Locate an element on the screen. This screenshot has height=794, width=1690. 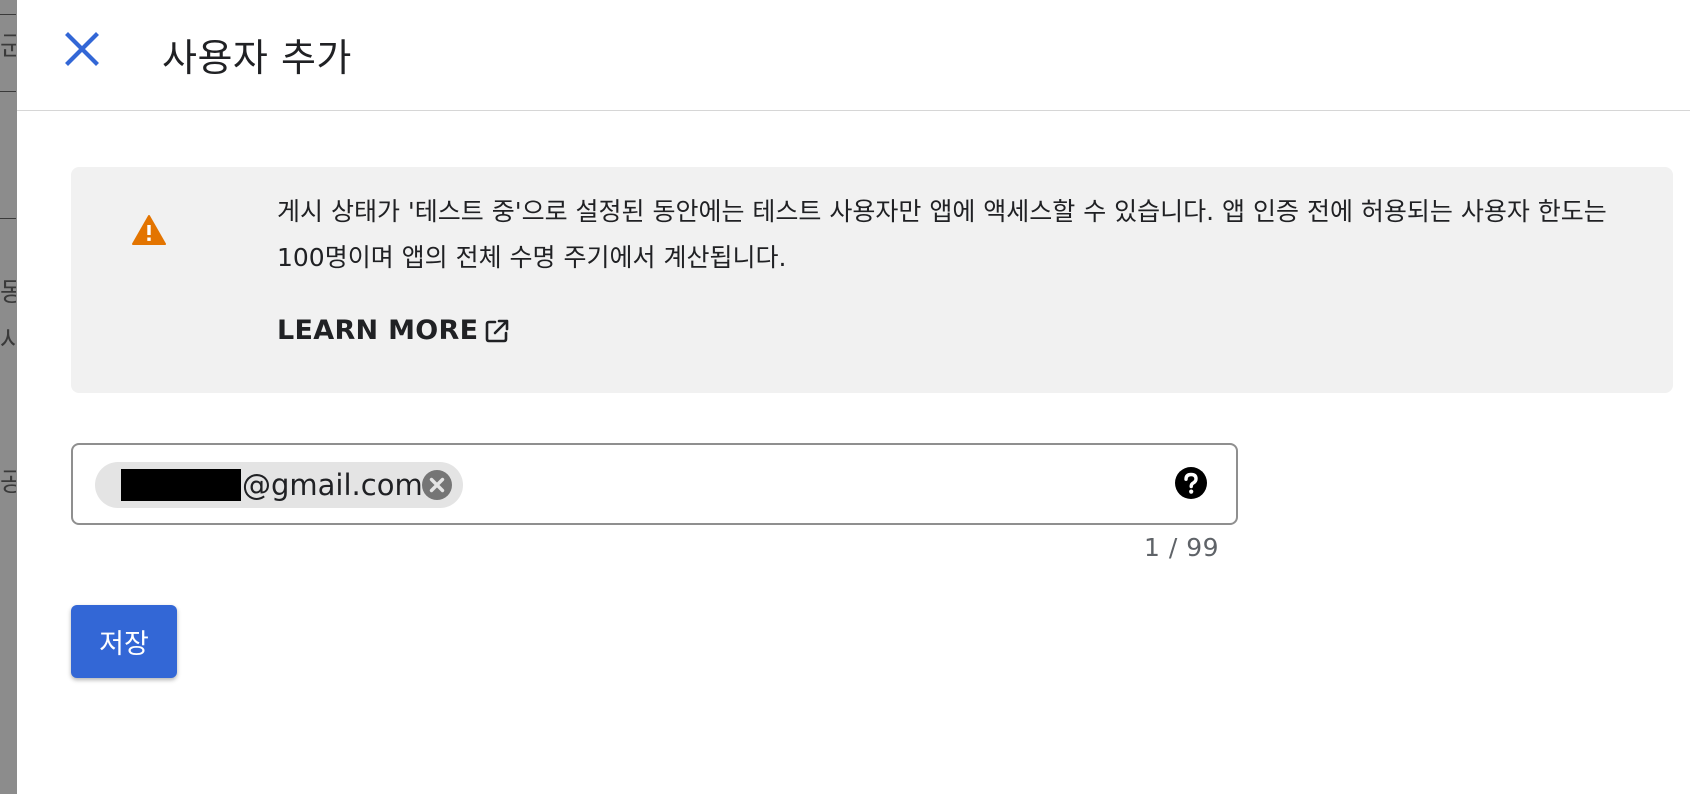
dialog-title: 사용자 추가 is located at coordinates (257, 58).